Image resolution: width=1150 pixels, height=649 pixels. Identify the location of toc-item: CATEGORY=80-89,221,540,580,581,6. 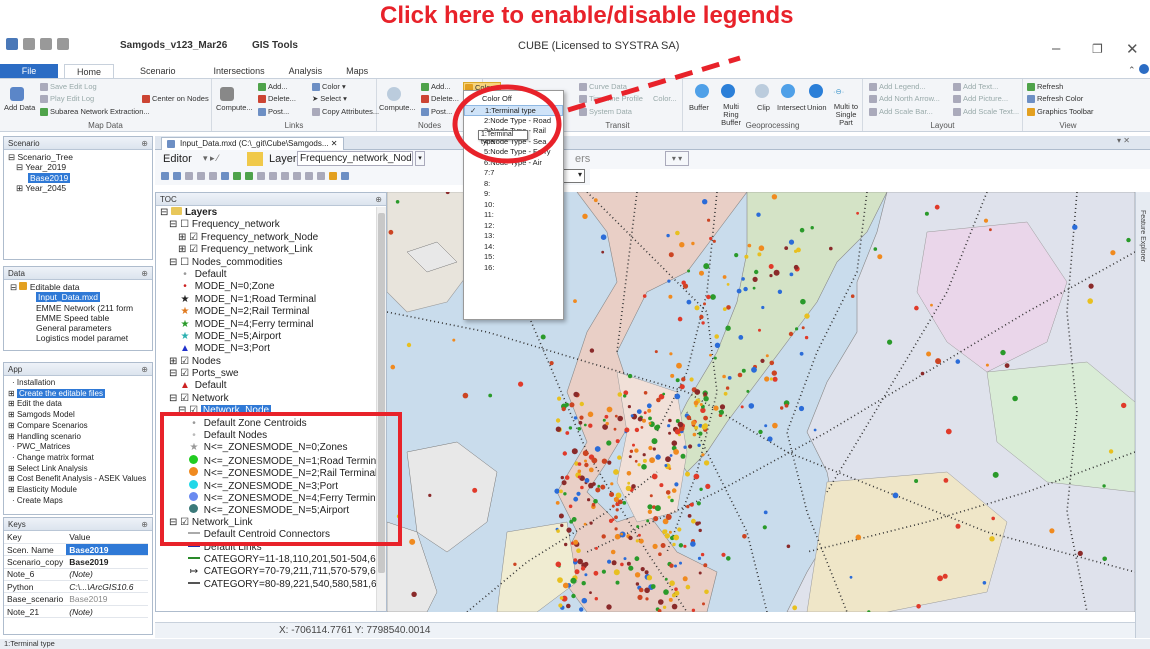
(267, 585).